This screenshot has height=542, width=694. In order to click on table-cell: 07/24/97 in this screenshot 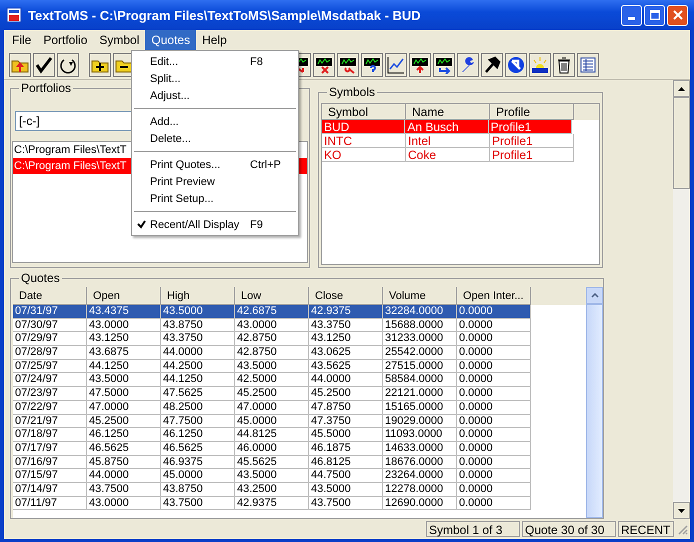, I will do `click(50, 380)`.